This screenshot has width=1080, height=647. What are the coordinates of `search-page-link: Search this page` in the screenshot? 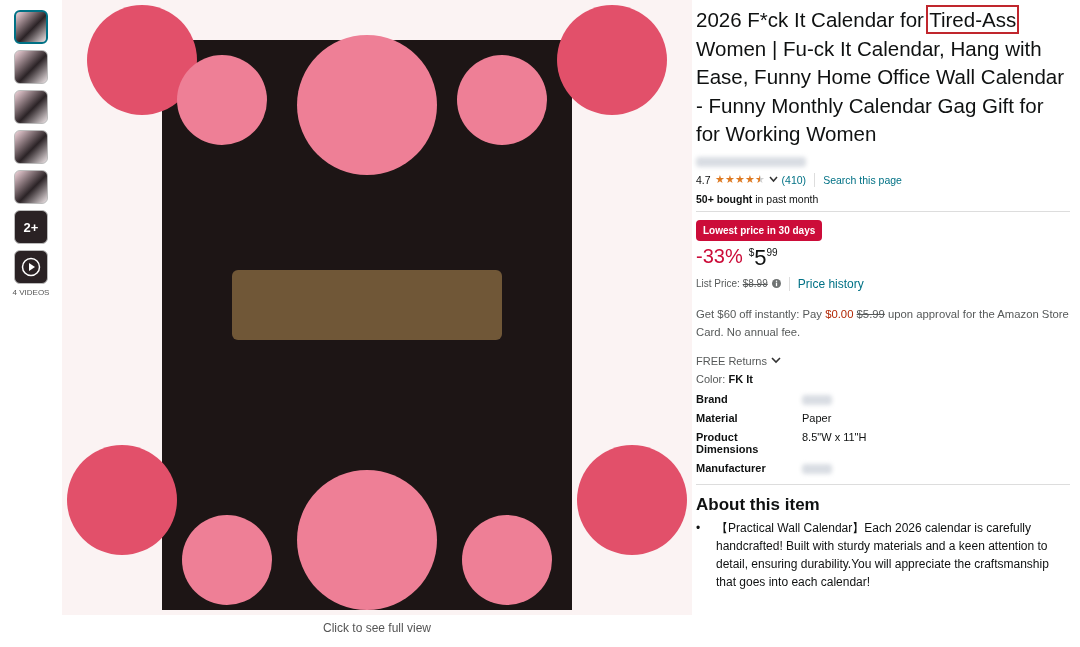 It's located at (862, 179).